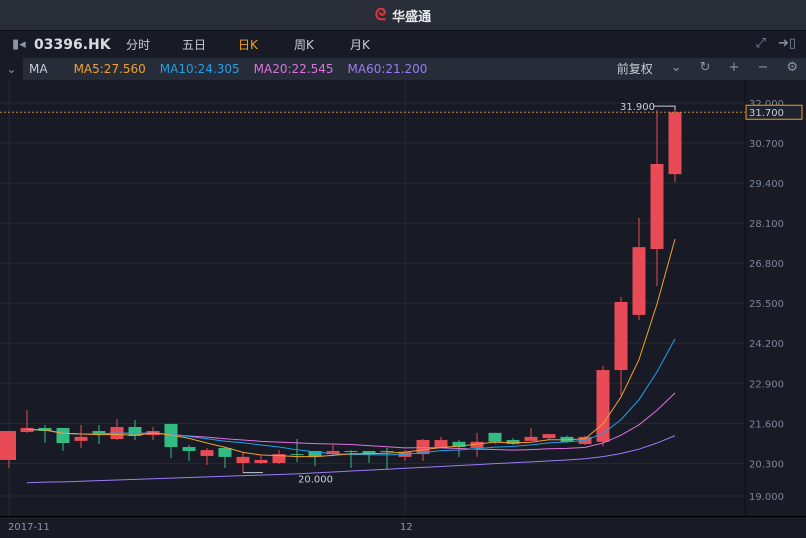  Describe the element at coordinates (154, 44) in the screenshot. I see `tab-intraday: 分时` at that location.